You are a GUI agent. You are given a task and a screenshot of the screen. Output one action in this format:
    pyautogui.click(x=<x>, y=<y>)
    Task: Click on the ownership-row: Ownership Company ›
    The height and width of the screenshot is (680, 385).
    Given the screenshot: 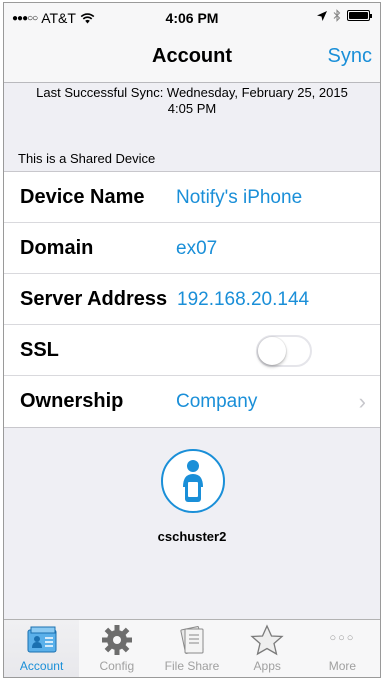 What is the action you would take?
    pyautogui.click(x=192, y=401)
    